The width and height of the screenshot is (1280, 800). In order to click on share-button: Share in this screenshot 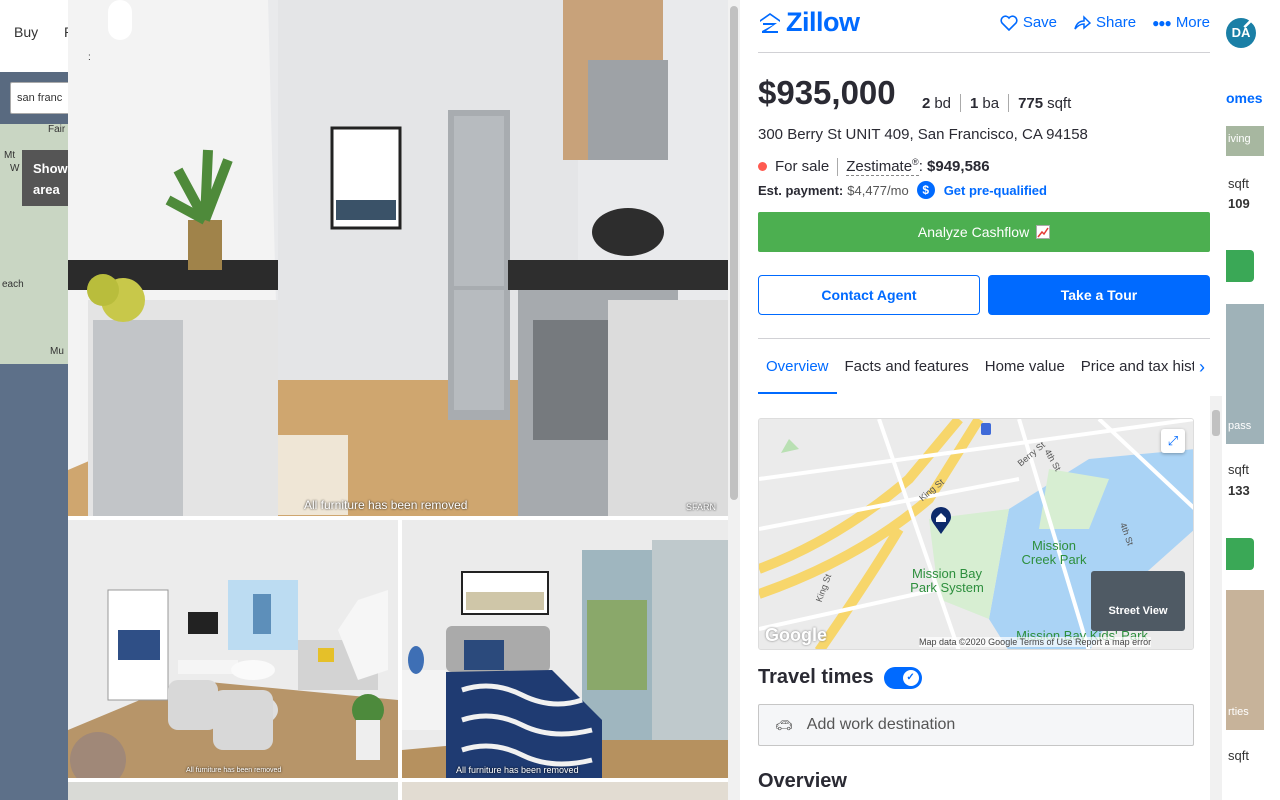, I will do `click(1104, 22)`.